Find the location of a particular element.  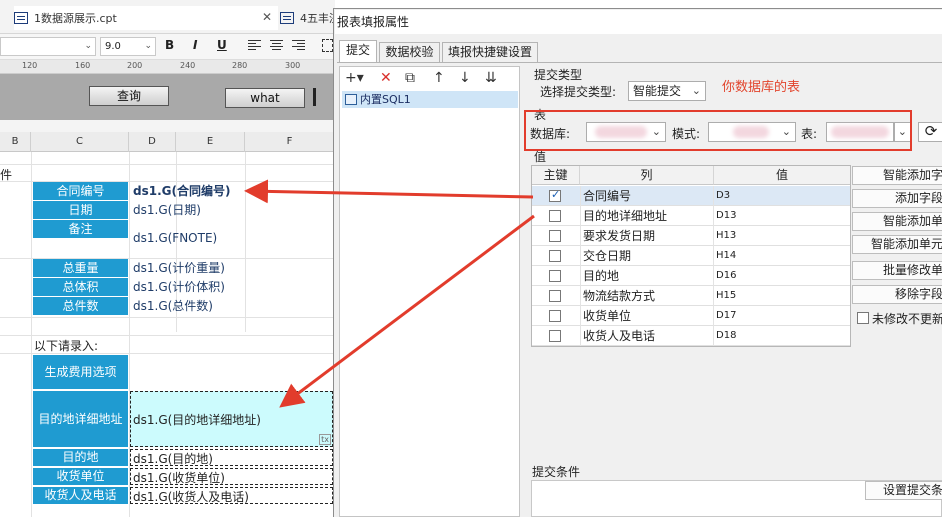

annotation-arrows is located at coordinates (389, 293).